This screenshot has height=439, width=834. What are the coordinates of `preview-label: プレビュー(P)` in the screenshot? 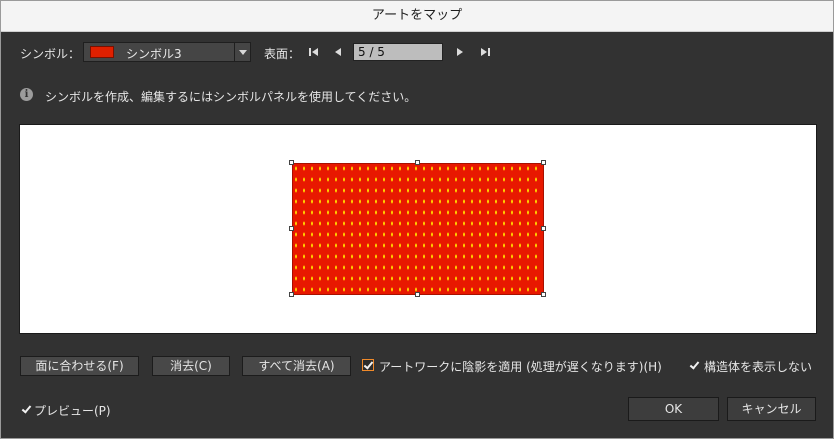 It's located at (72, 411).